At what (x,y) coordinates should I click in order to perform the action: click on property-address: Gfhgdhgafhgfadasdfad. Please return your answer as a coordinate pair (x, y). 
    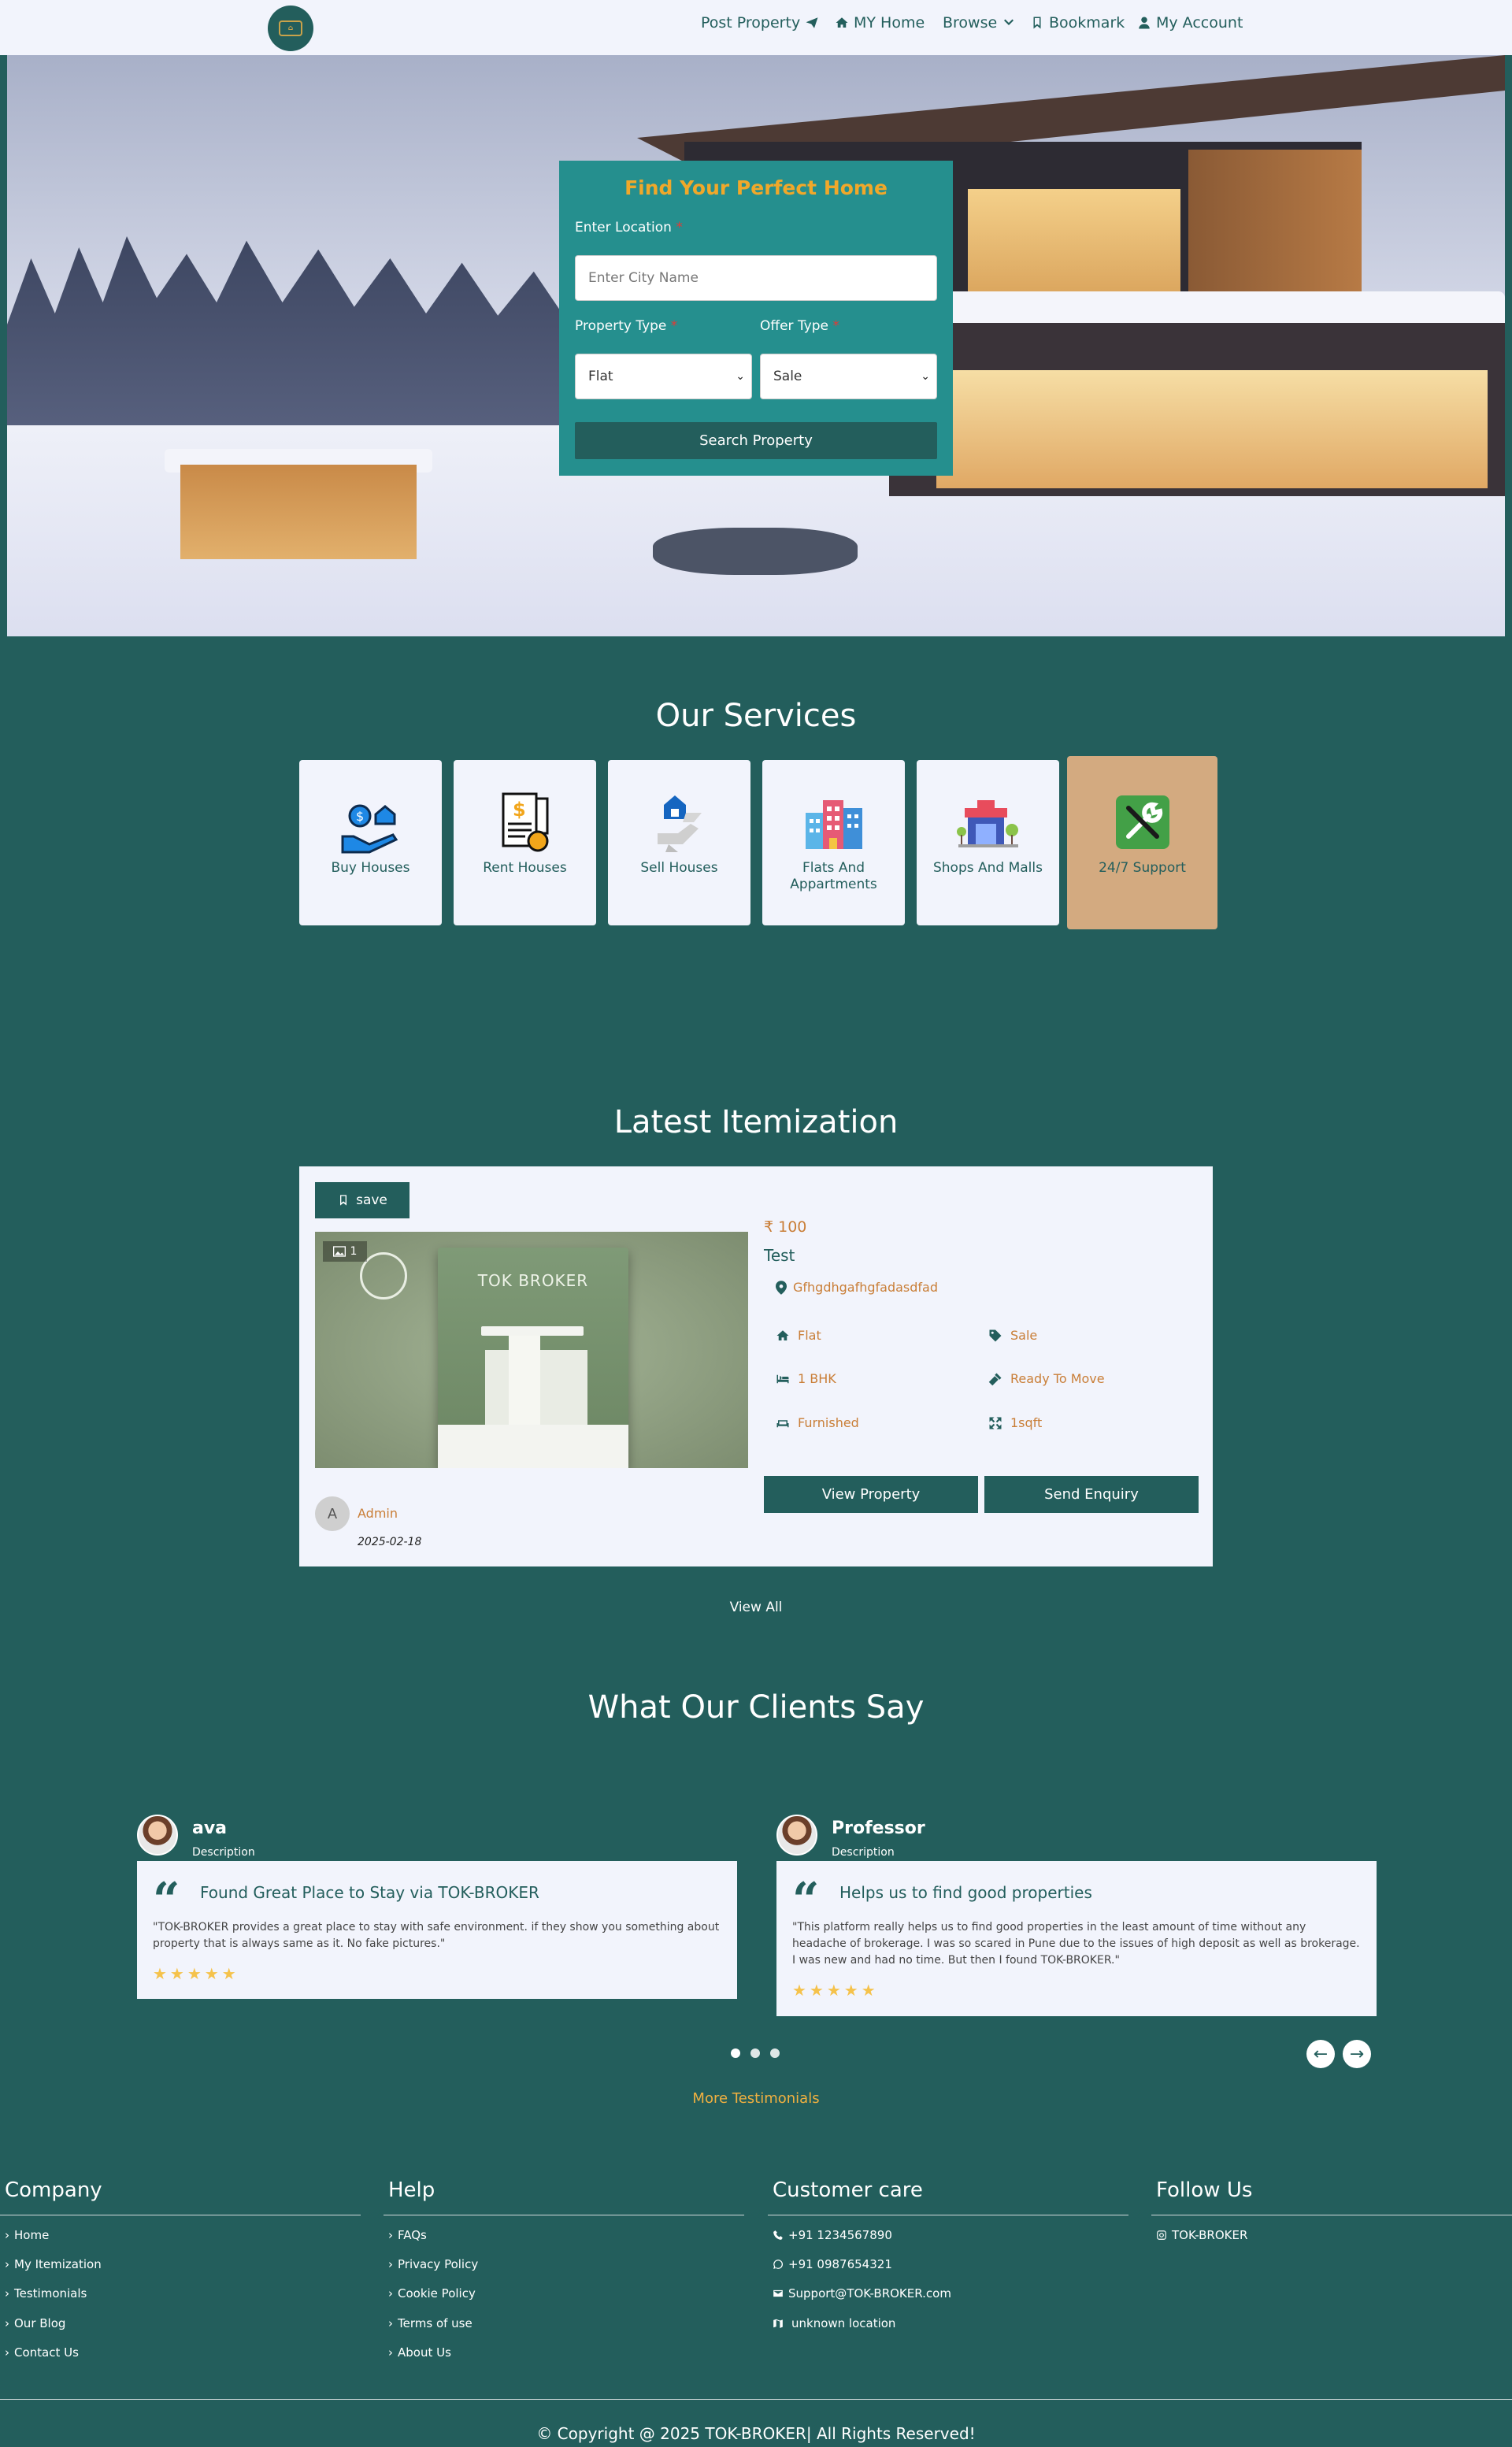
    Looking at the image, I should click on (857, 1287).